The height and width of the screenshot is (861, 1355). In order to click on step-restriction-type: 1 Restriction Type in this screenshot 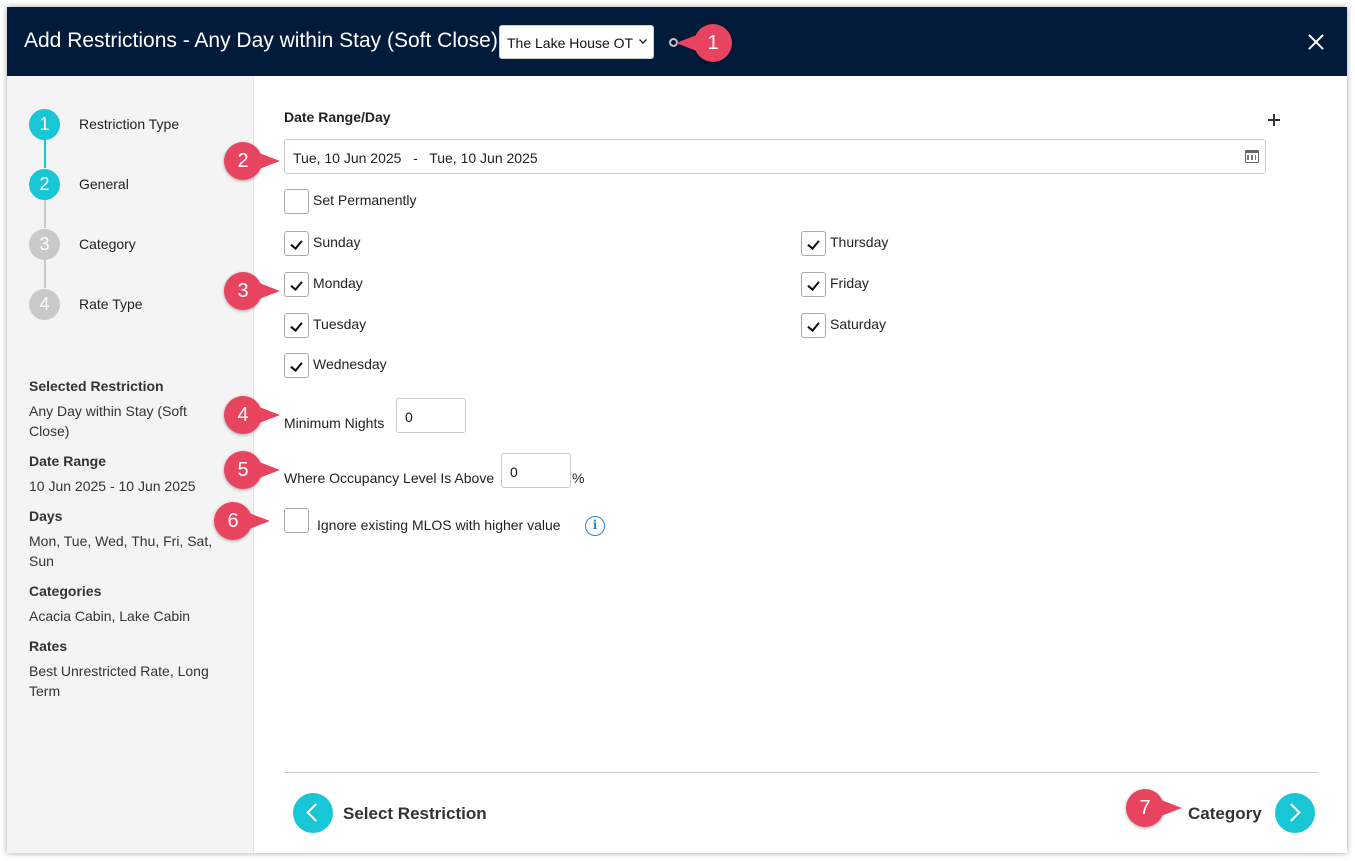, I will do `click(139, 125)`.